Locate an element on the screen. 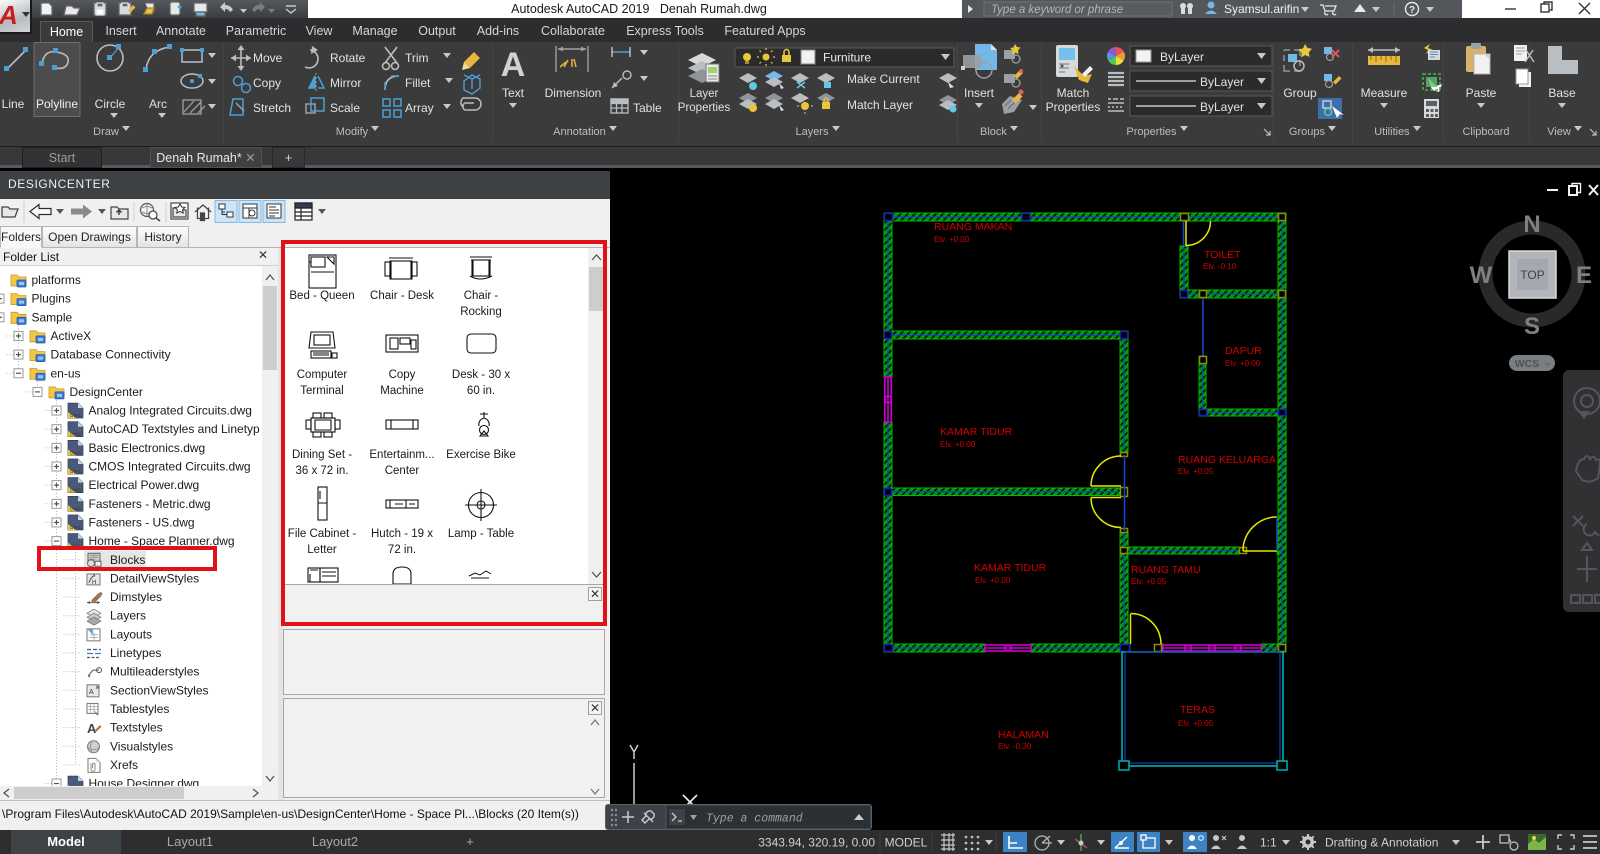 This screenshot has width=1600, height=854. svg-text: E is located at coordinates (1584, 275).